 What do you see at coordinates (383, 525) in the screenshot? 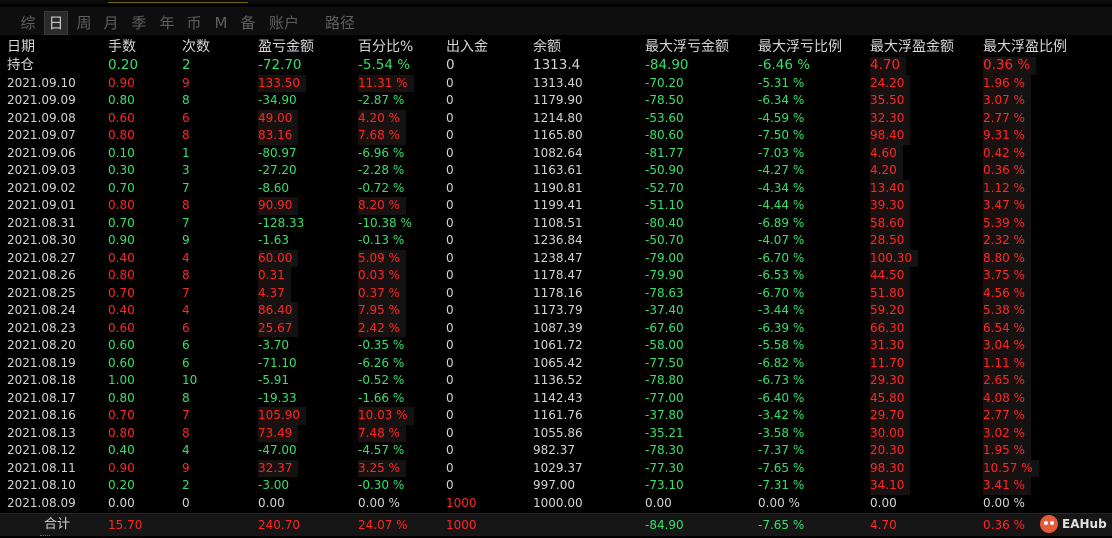
I see `totals-pct: 24.07 %` at bounding box center [383, 525].